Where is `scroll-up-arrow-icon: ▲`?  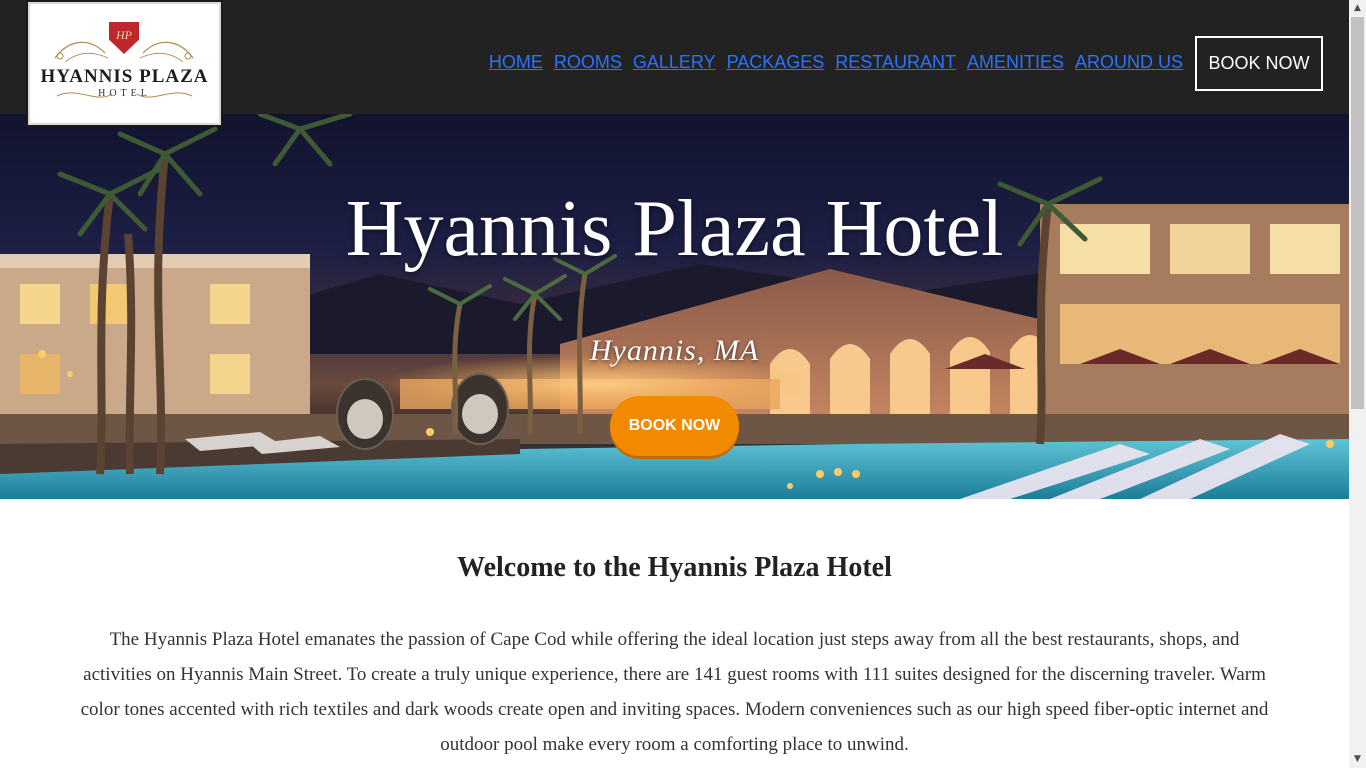 scroll-up-arrow-icon: ▲ is located at coordinates (1357, 8).